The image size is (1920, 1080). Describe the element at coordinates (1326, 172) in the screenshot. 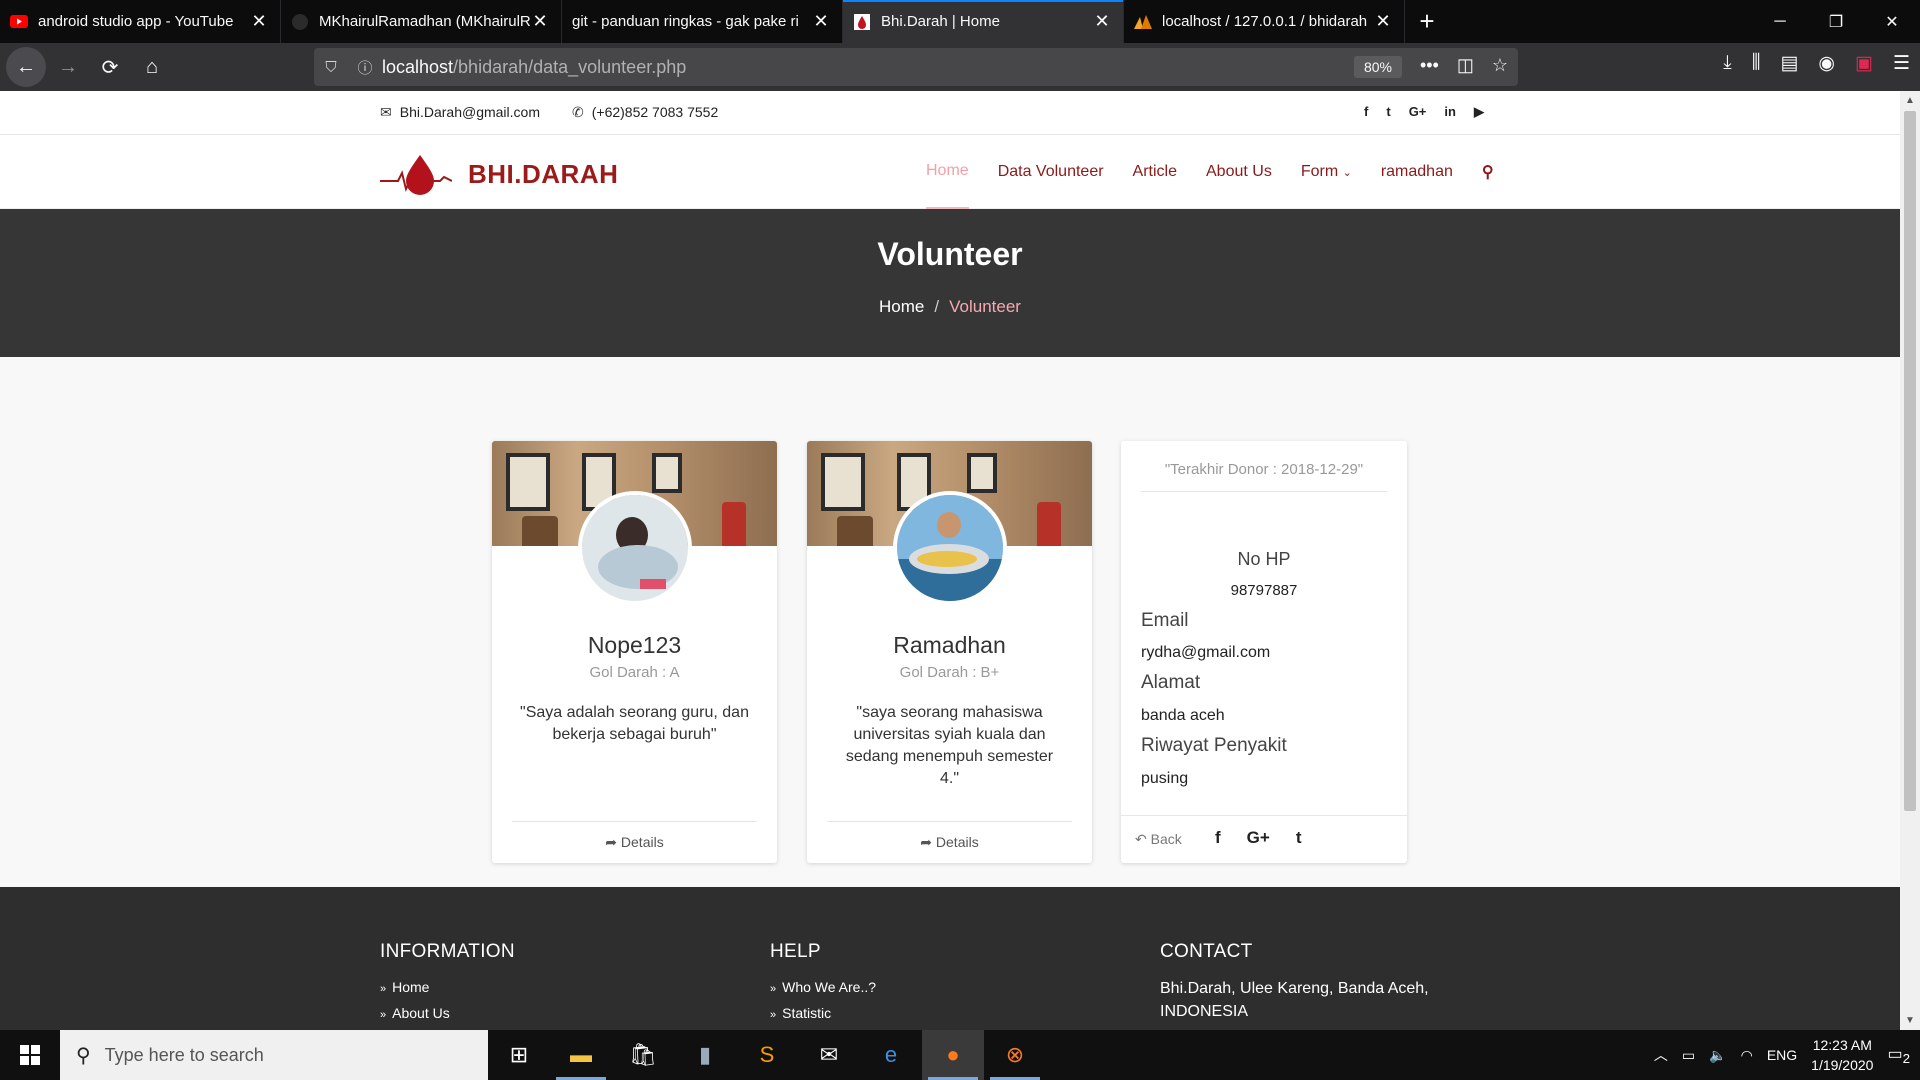

I see `menu-form: Form ⌄` at that location.